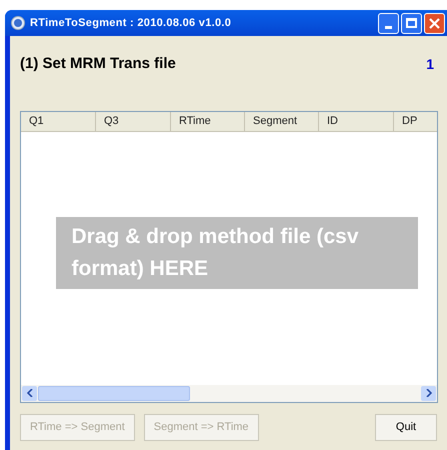 This screenshot has height=450, width=447. Describe the element at coordinates (208, 121) in the screenshot. I see `column-header: RTime` at that location.